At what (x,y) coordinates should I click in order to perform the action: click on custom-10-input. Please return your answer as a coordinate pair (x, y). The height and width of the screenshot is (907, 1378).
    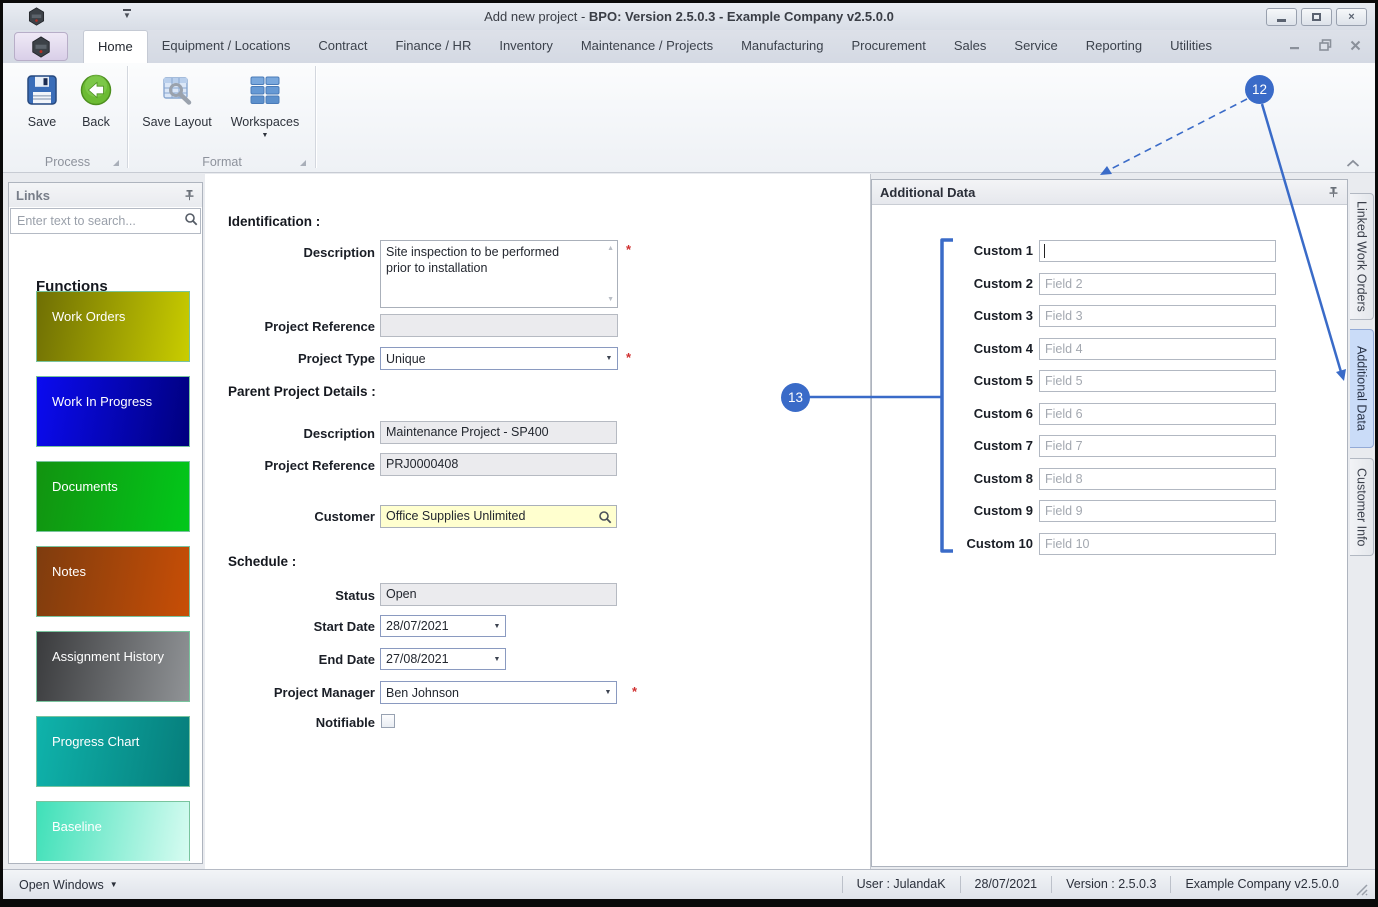
    Looking at the image, I should click on (1157, 544).